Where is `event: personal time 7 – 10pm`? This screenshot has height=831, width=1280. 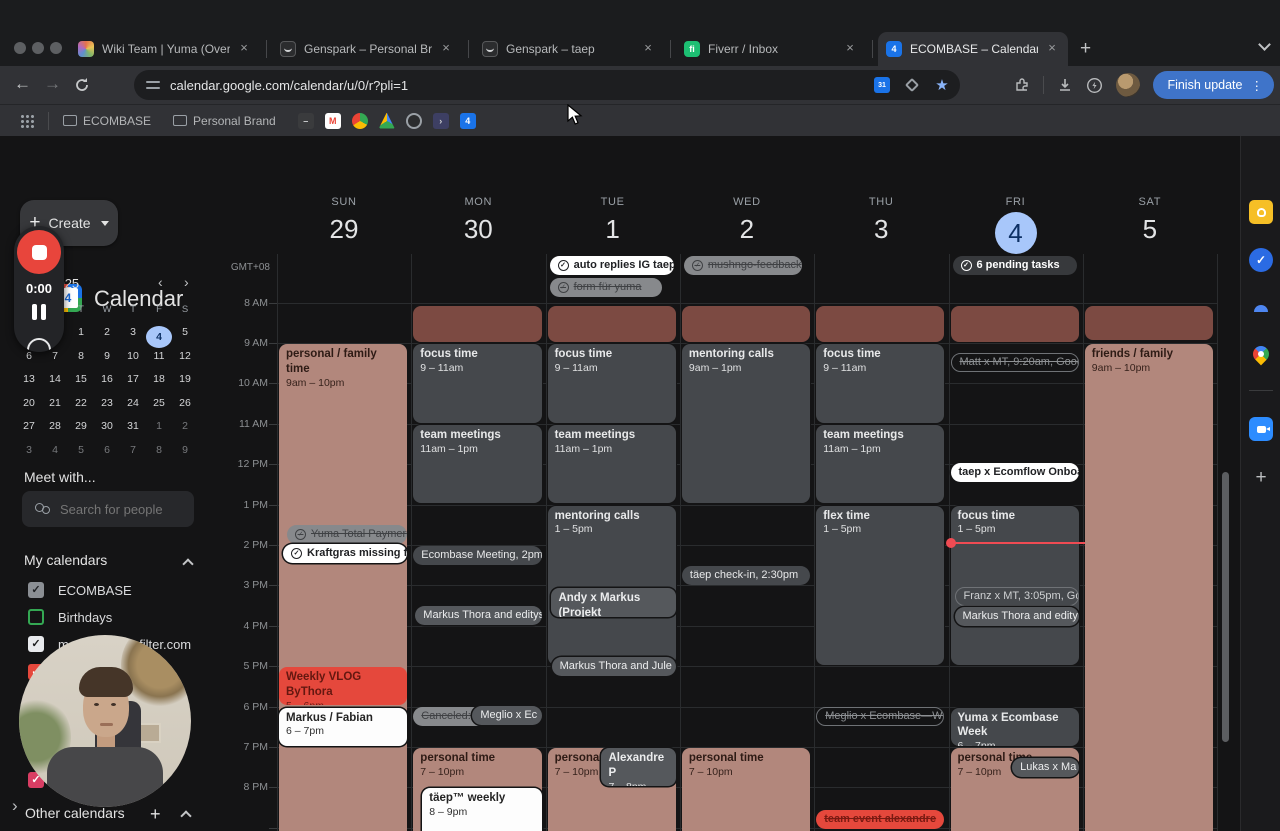 event: personal time 7 – 10pm is located at coordinates (746, 789).